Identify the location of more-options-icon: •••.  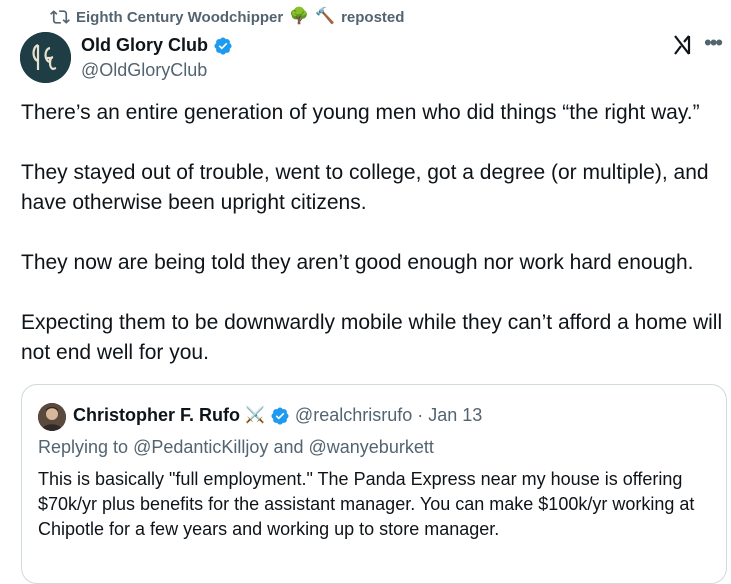
(713, 43).